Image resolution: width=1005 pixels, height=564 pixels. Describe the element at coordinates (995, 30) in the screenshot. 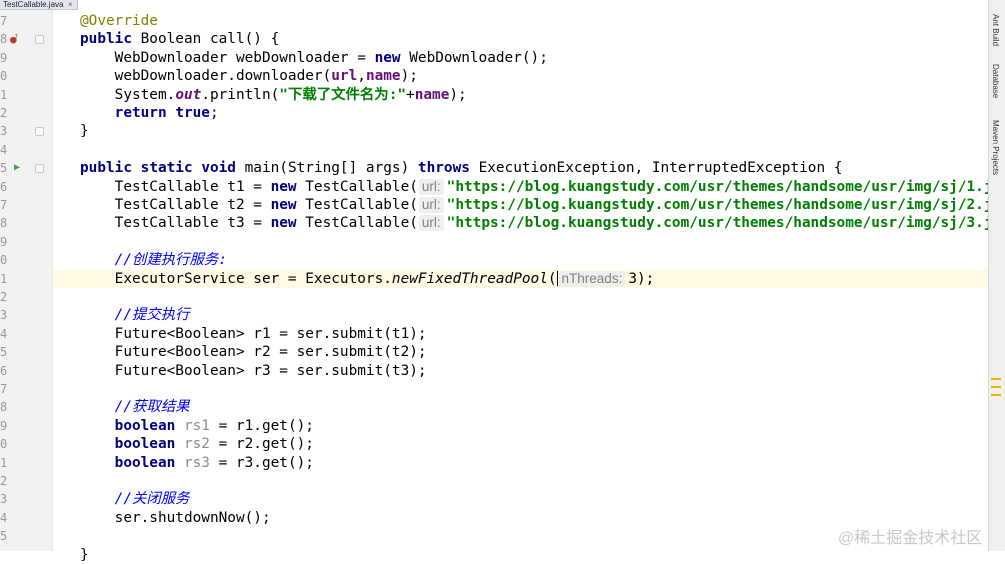

I see `ant-build-panel-button: Ant Build` at that location.